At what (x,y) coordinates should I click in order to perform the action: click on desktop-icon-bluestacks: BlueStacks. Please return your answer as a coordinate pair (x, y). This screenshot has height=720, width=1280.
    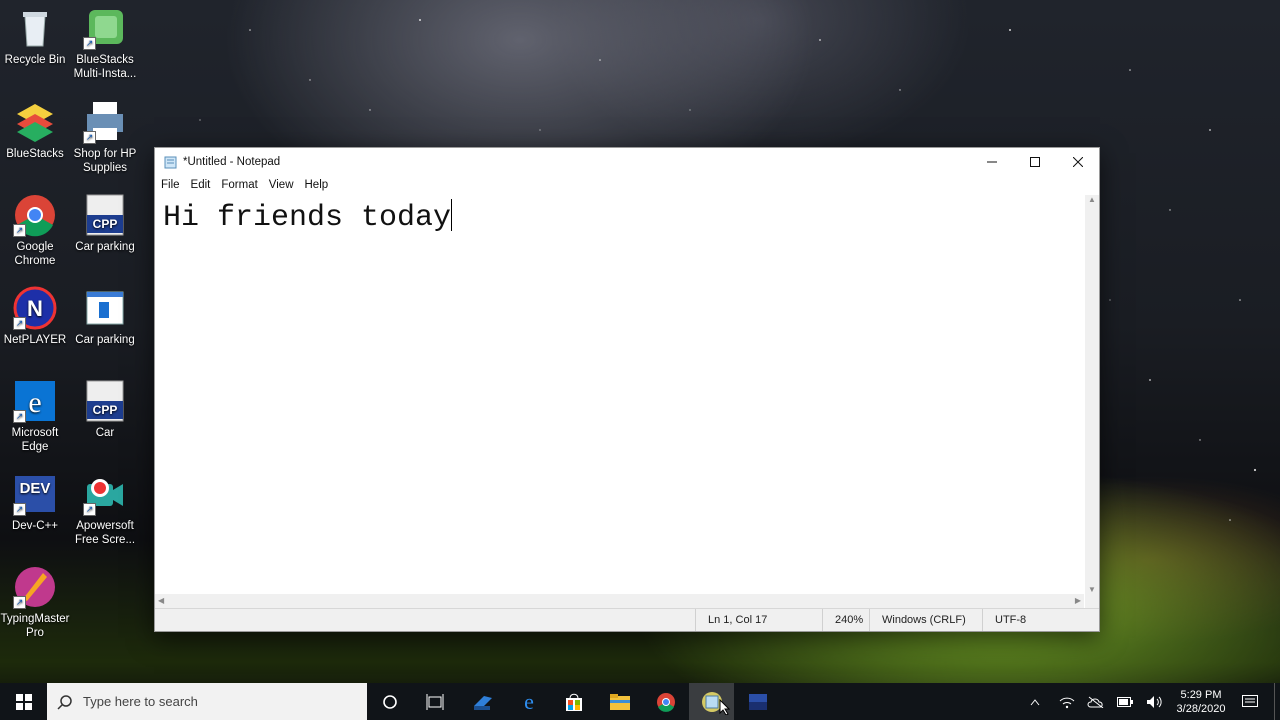
    Looking at the image, I should click on (35, 130).